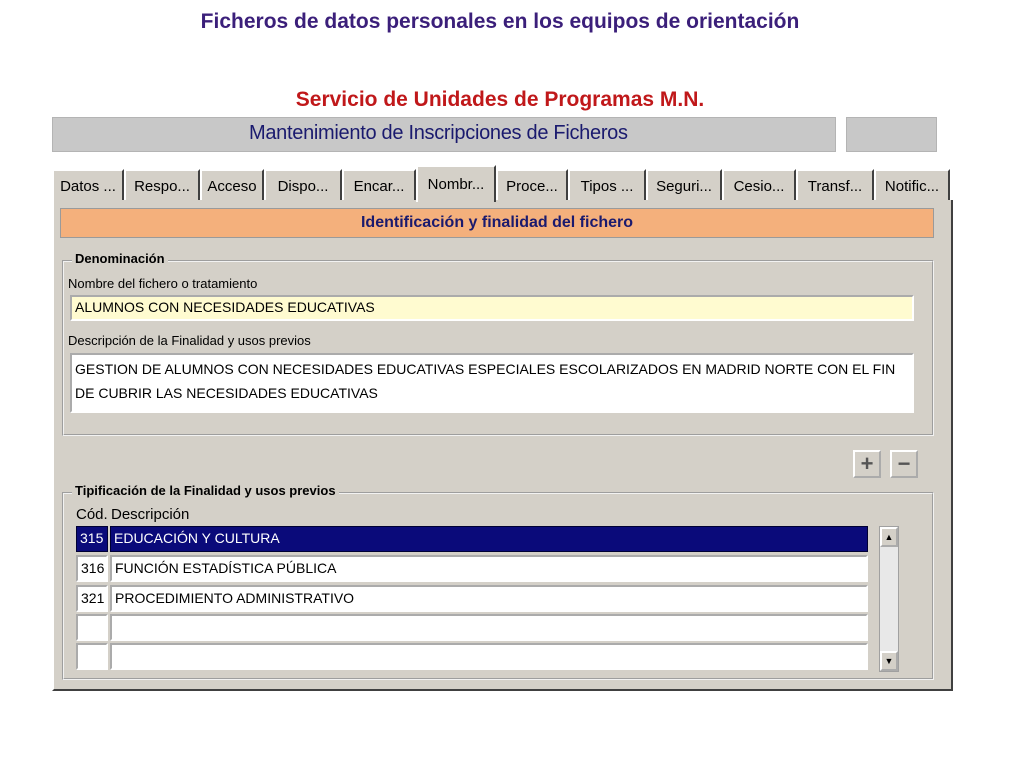  What do you see at coordinates (163, 283) in the screenshot?
I see `name-label: Nombre del fichero o tratamiento` at bounding box center [163, 283].